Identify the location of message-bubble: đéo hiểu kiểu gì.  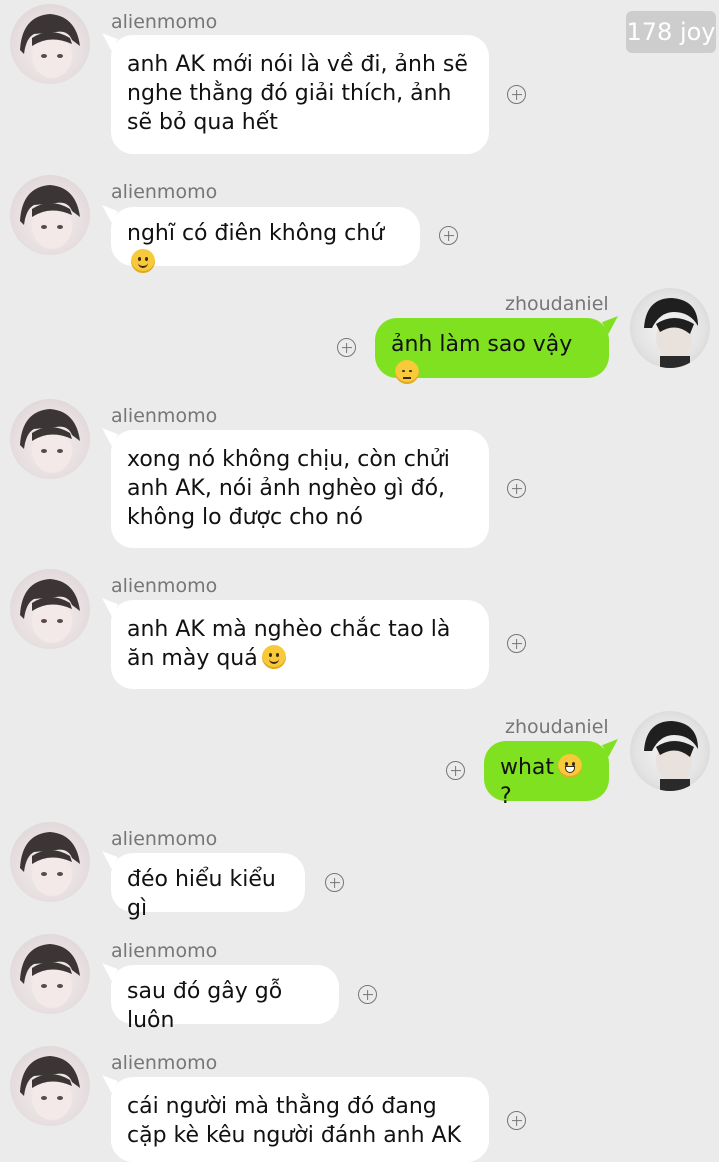
(208, 887).